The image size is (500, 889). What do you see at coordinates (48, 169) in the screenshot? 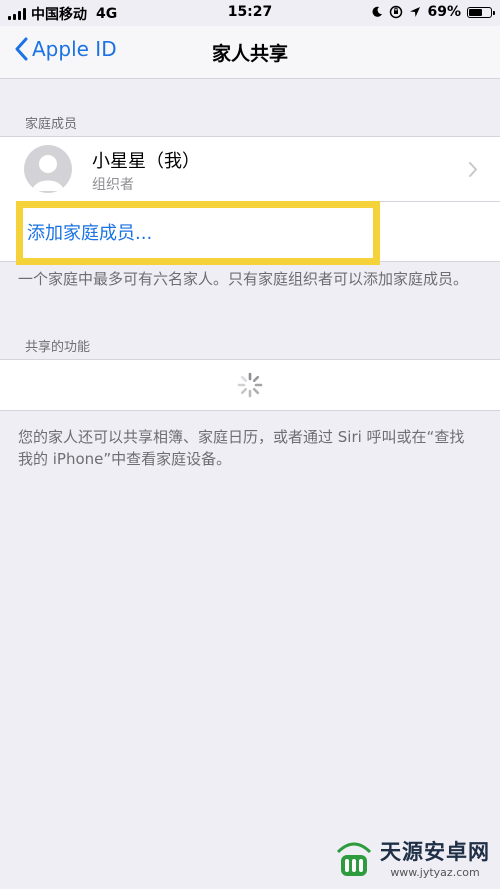
I see `avatar-icon` at bounding box center [48, 169].